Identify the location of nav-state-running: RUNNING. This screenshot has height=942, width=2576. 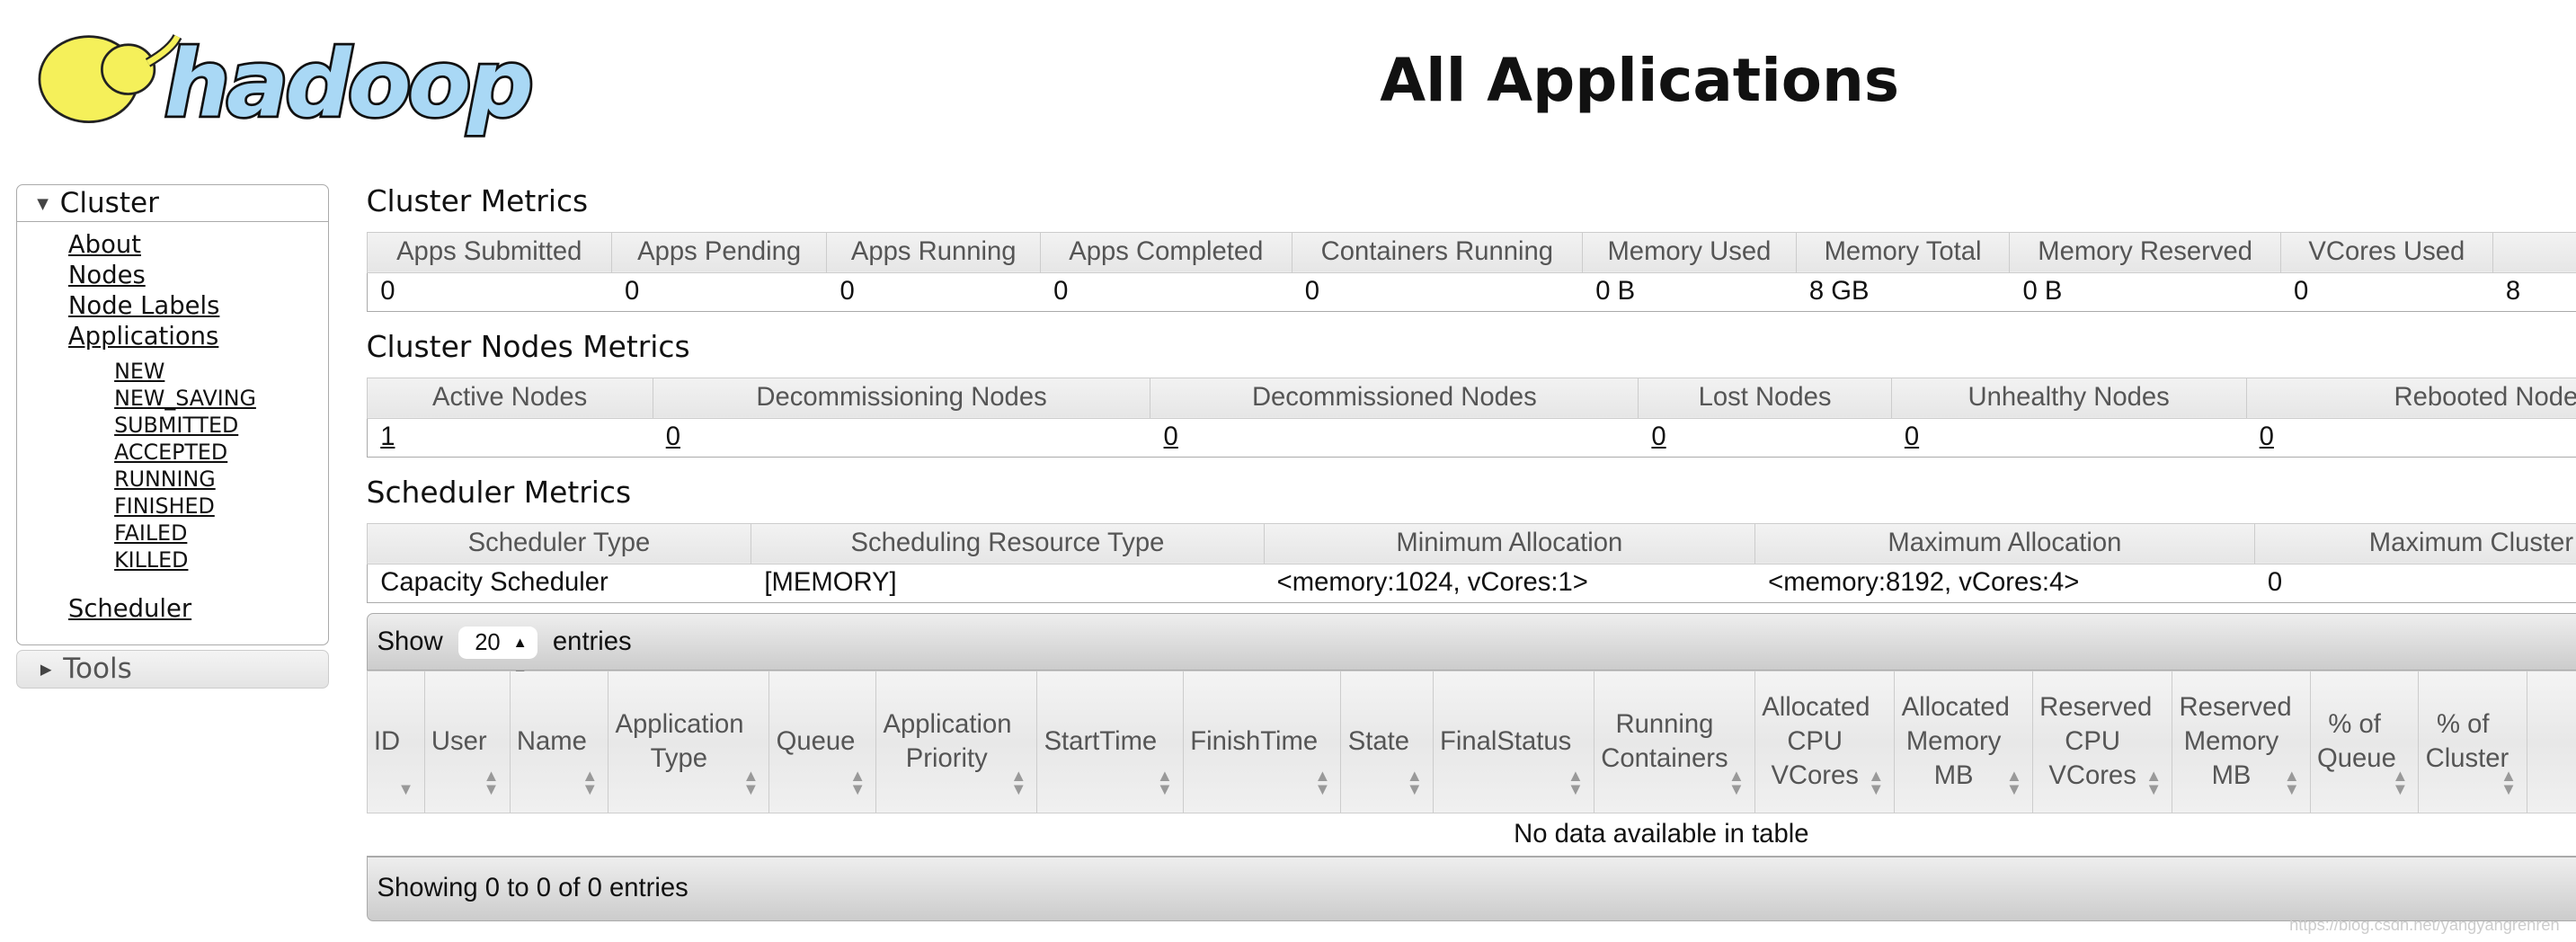
(220, 480).